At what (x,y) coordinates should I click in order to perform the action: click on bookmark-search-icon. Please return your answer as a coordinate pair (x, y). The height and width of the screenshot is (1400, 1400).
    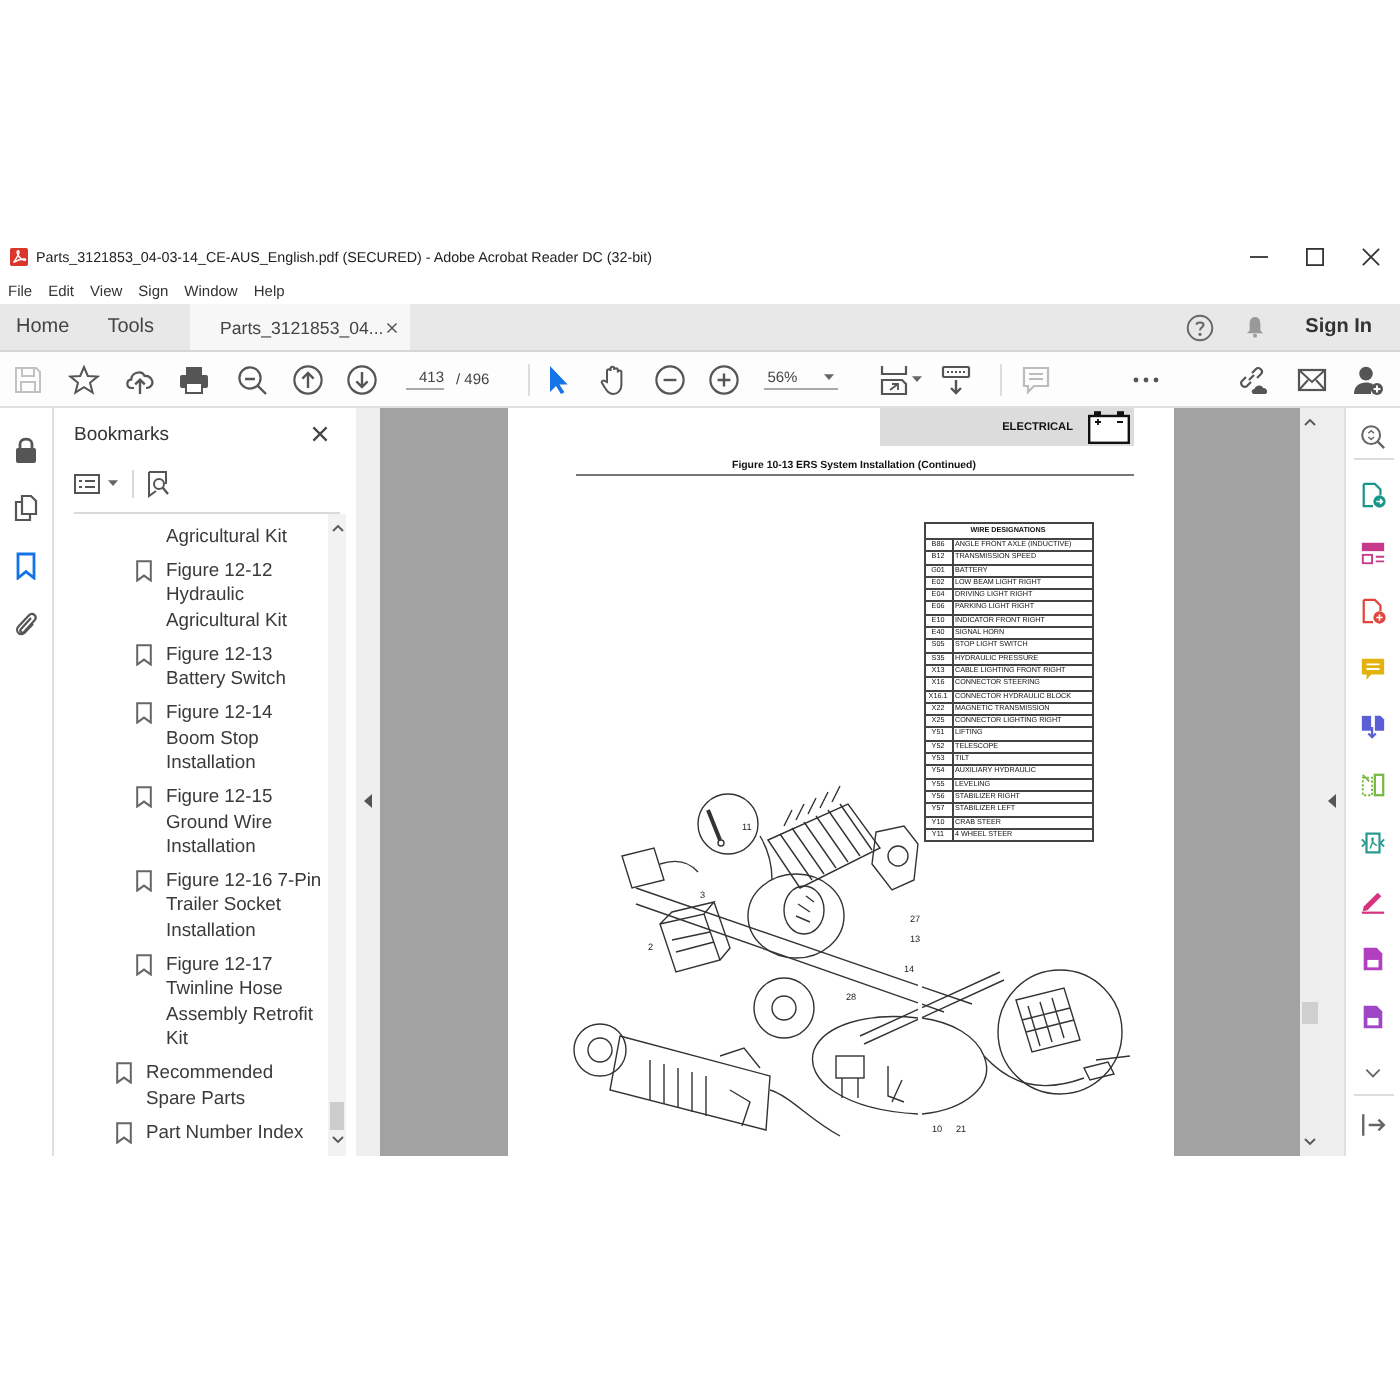
    Looking at the image, I should click on (158, 484).